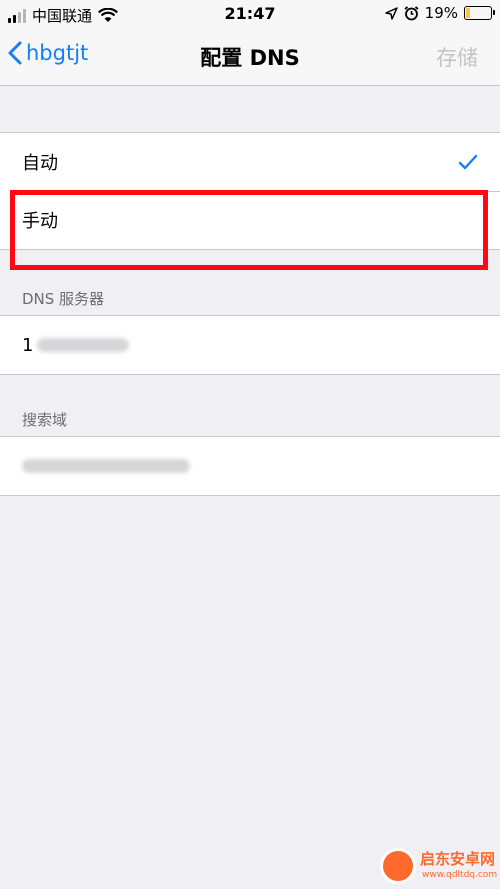 The width and height of the screenshot is (500, 889). What do you see at coordinates (83, 345) in the screenshot?
I see `dns-server-redacted` at bounding box center [83, 345].